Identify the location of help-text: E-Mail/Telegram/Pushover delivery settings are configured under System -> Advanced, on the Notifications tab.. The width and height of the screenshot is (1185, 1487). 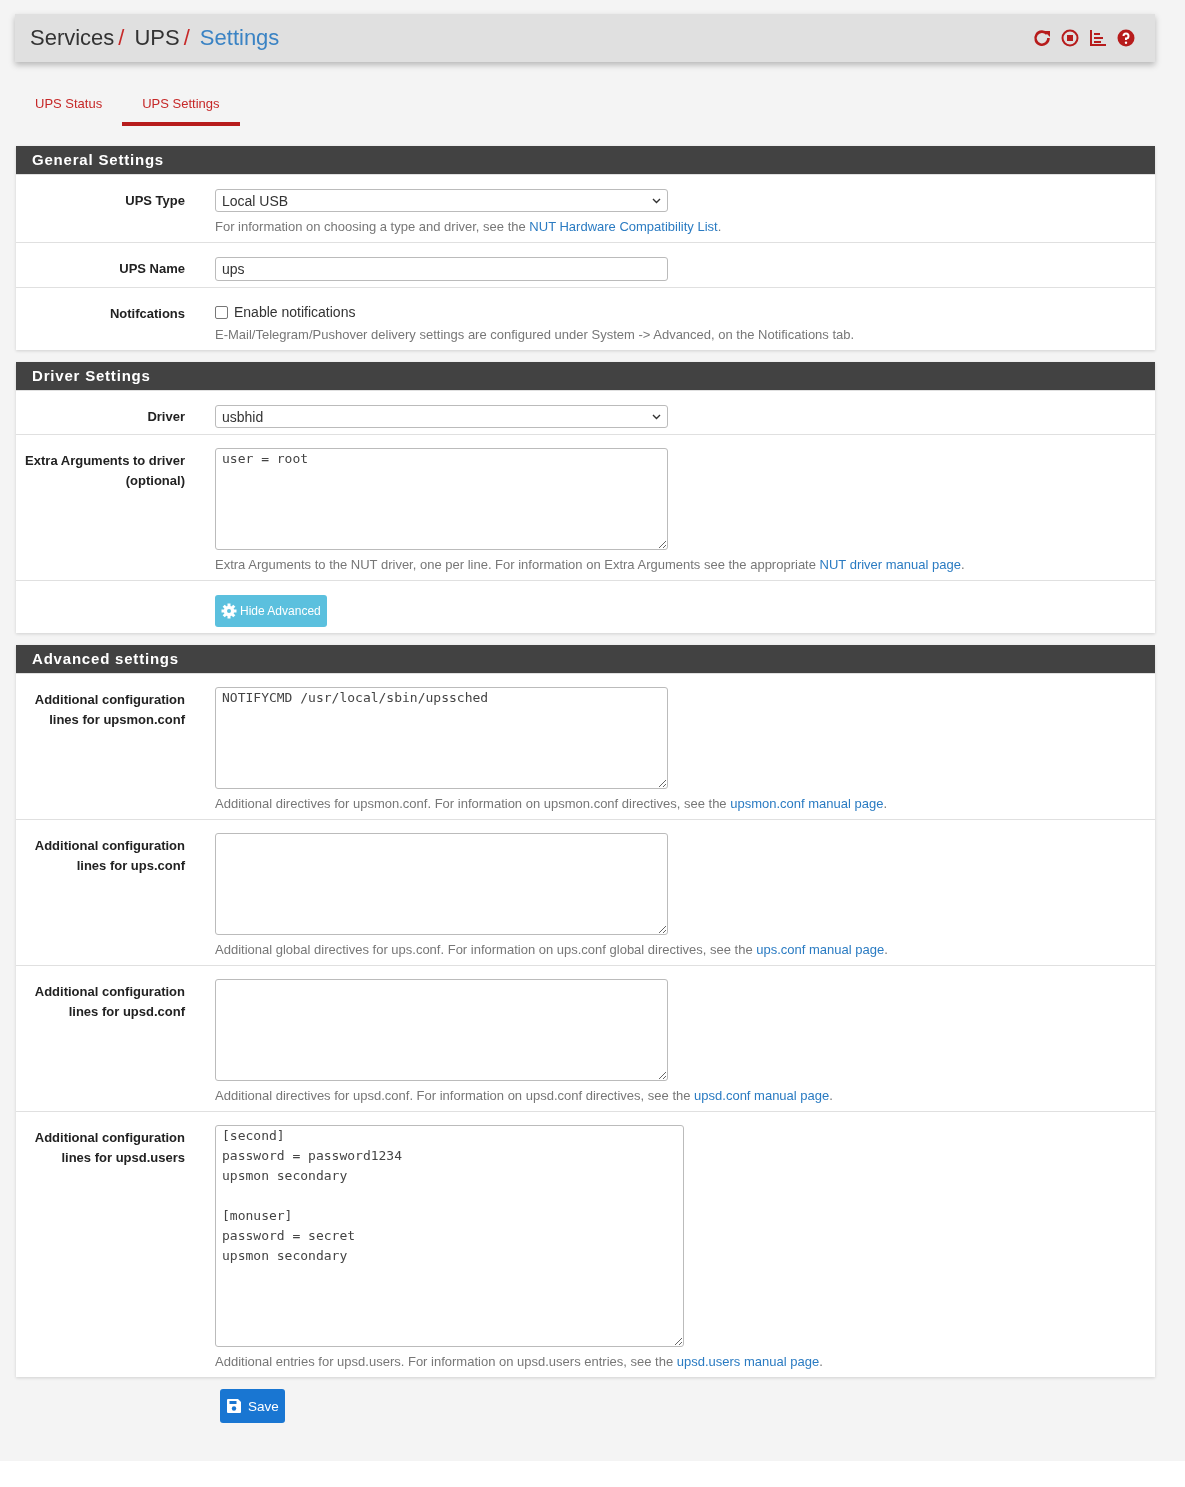
(535, 335).